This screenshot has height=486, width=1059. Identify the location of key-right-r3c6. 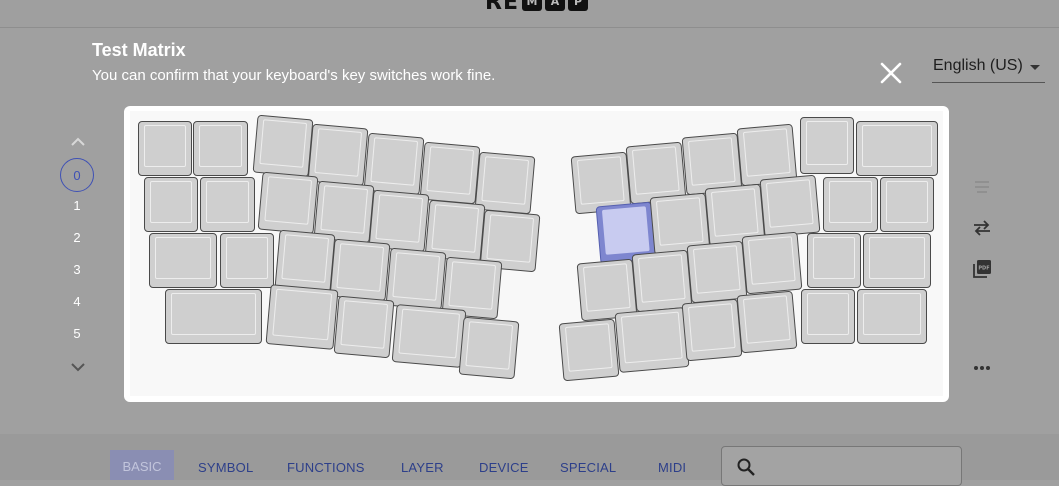
(897, 260).